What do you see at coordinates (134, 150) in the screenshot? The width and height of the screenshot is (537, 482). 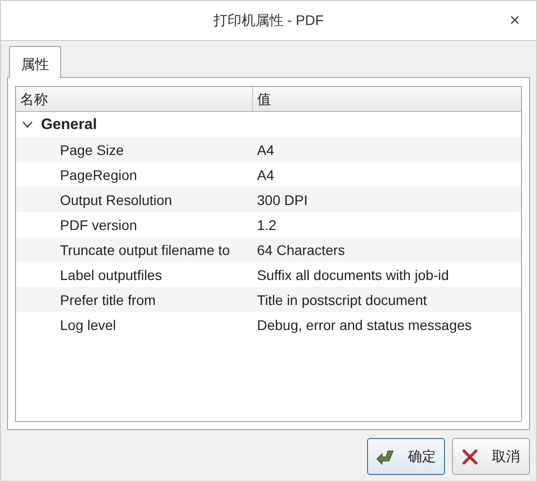 I see `property-name: Page Size` at bounding box center [134, 150].